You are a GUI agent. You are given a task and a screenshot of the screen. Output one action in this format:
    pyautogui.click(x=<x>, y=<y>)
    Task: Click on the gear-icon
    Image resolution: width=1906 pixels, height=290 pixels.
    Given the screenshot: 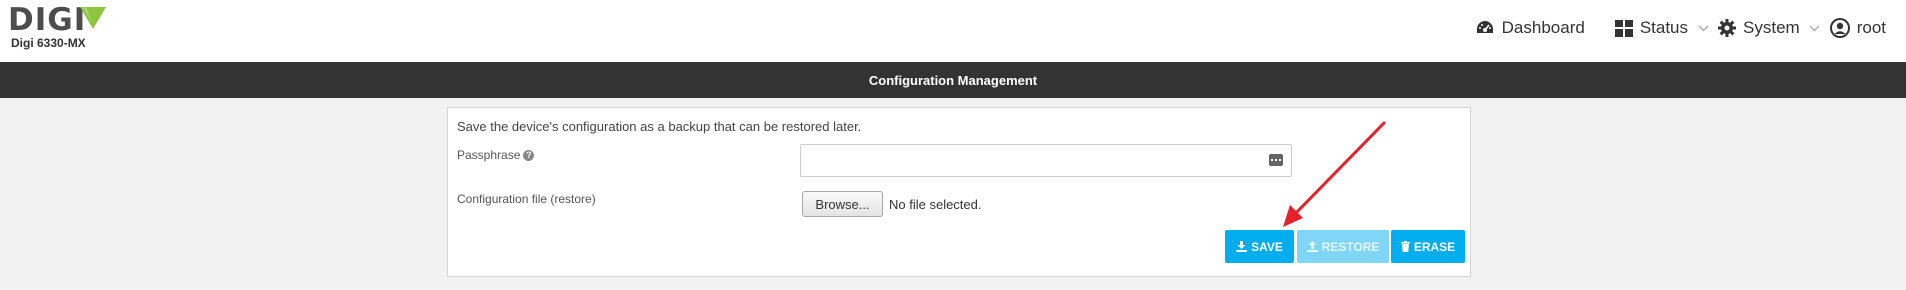 What is the action you would take?
    pyautogui.click(x=1727, y=28)
    